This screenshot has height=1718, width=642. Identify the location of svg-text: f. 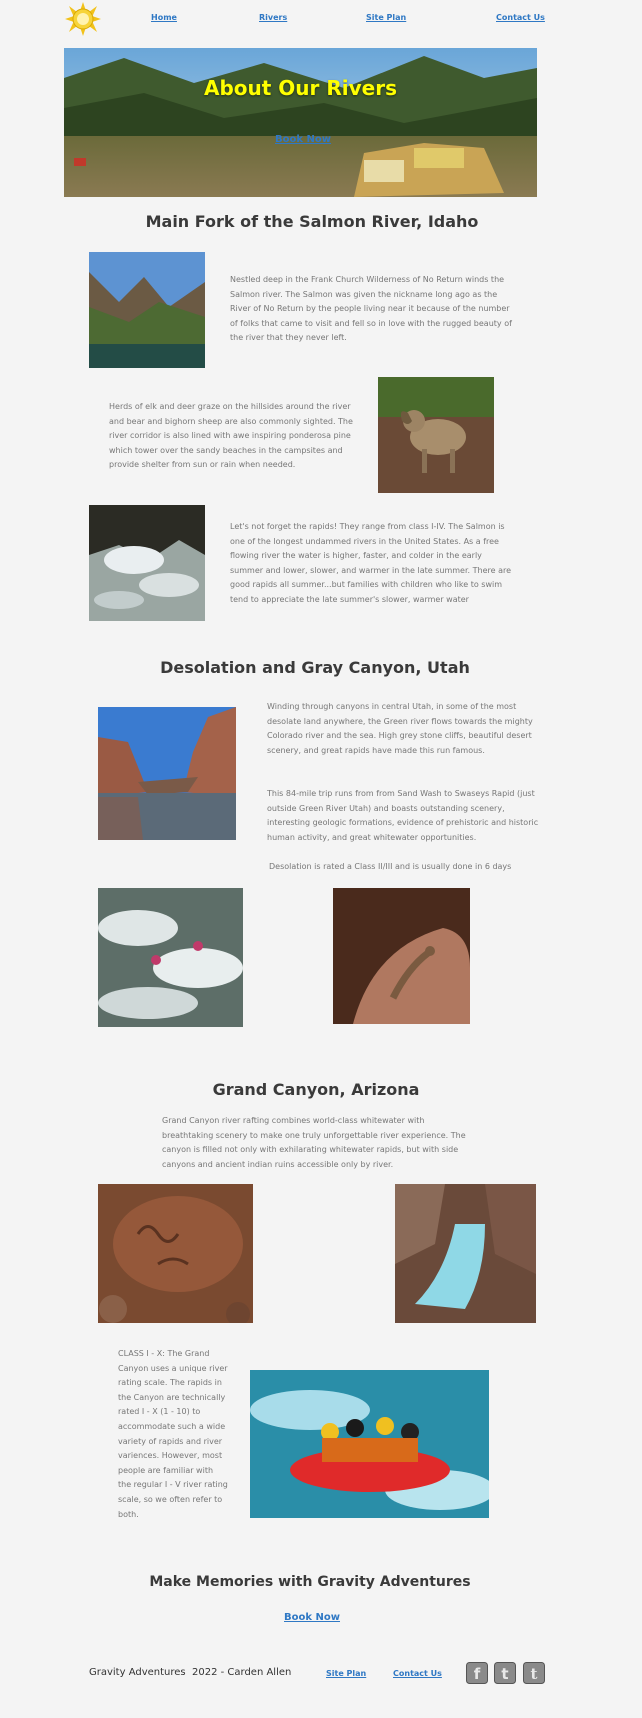
(477, 1674).